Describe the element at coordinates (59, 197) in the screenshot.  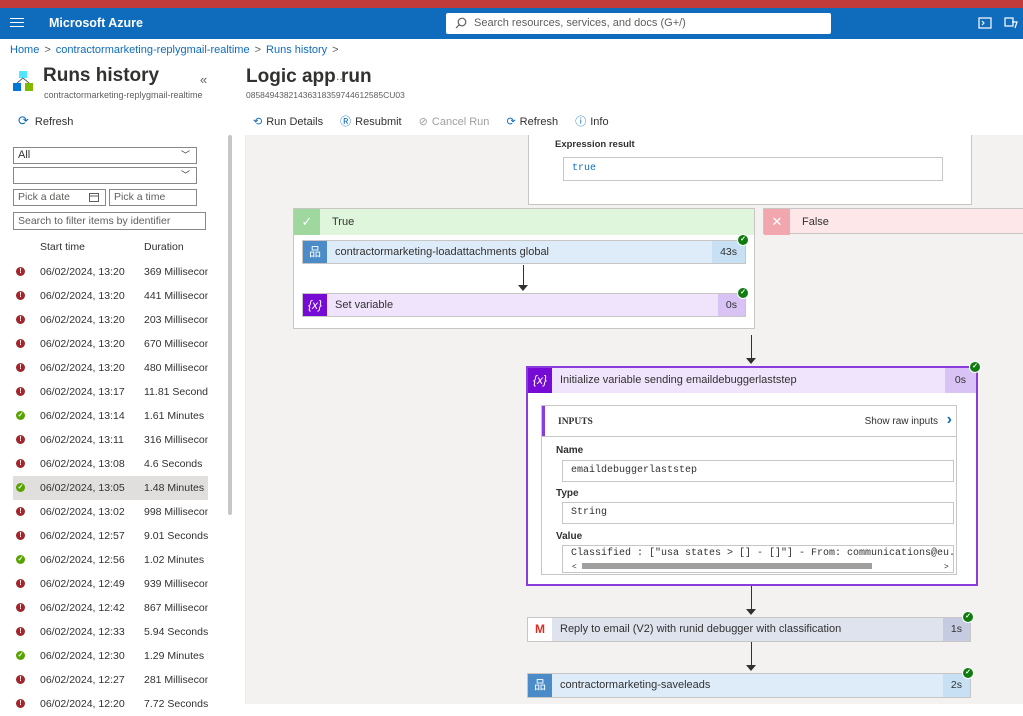
I see `date-picker: Pick a date` at that location.